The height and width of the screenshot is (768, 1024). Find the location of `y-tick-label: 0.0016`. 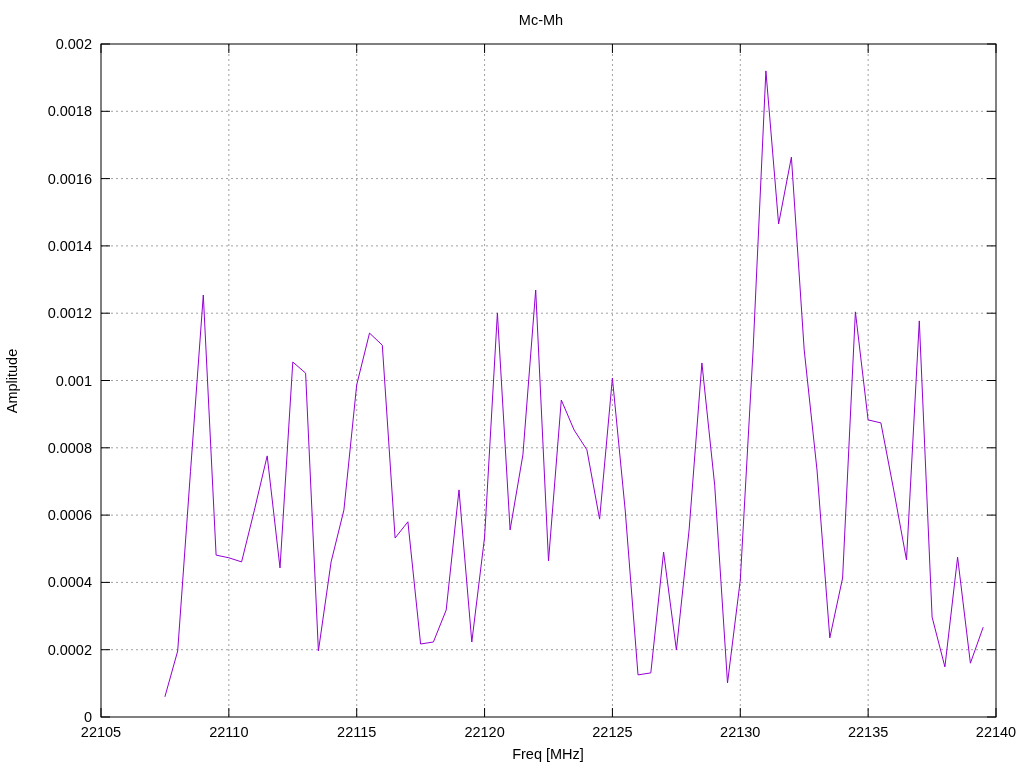

y-tick-label: 0.0016 is located at coordinates (69, 178).